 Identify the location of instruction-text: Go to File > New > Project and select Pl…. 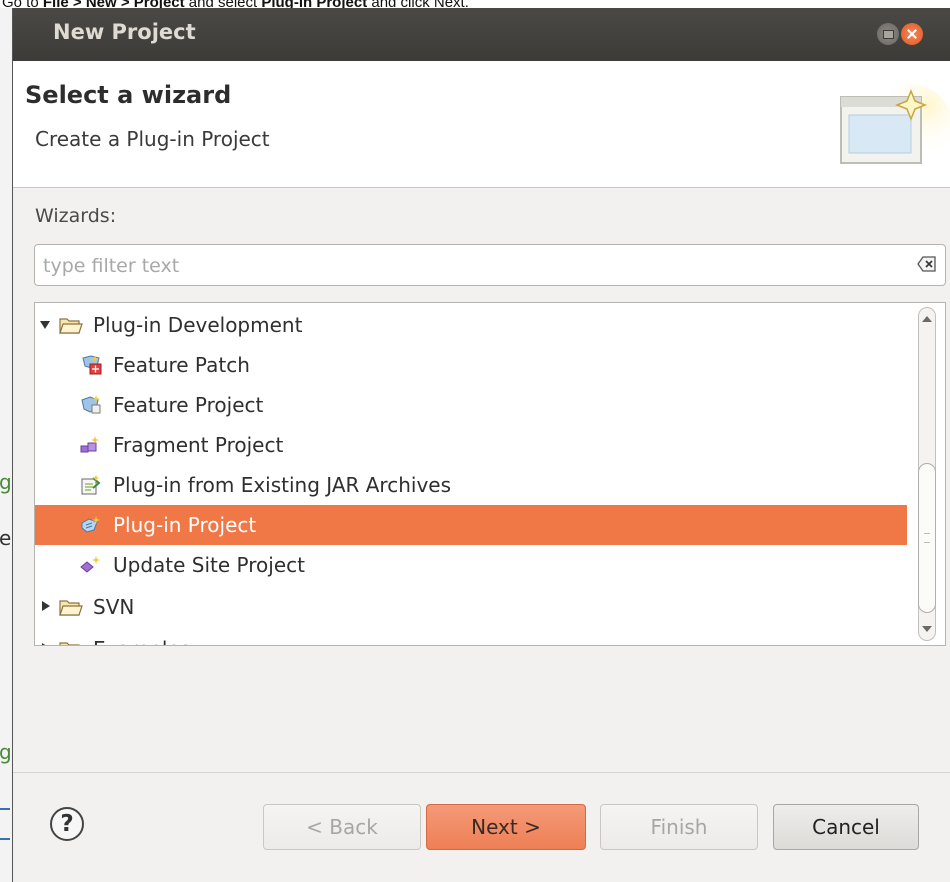
(235, 5).